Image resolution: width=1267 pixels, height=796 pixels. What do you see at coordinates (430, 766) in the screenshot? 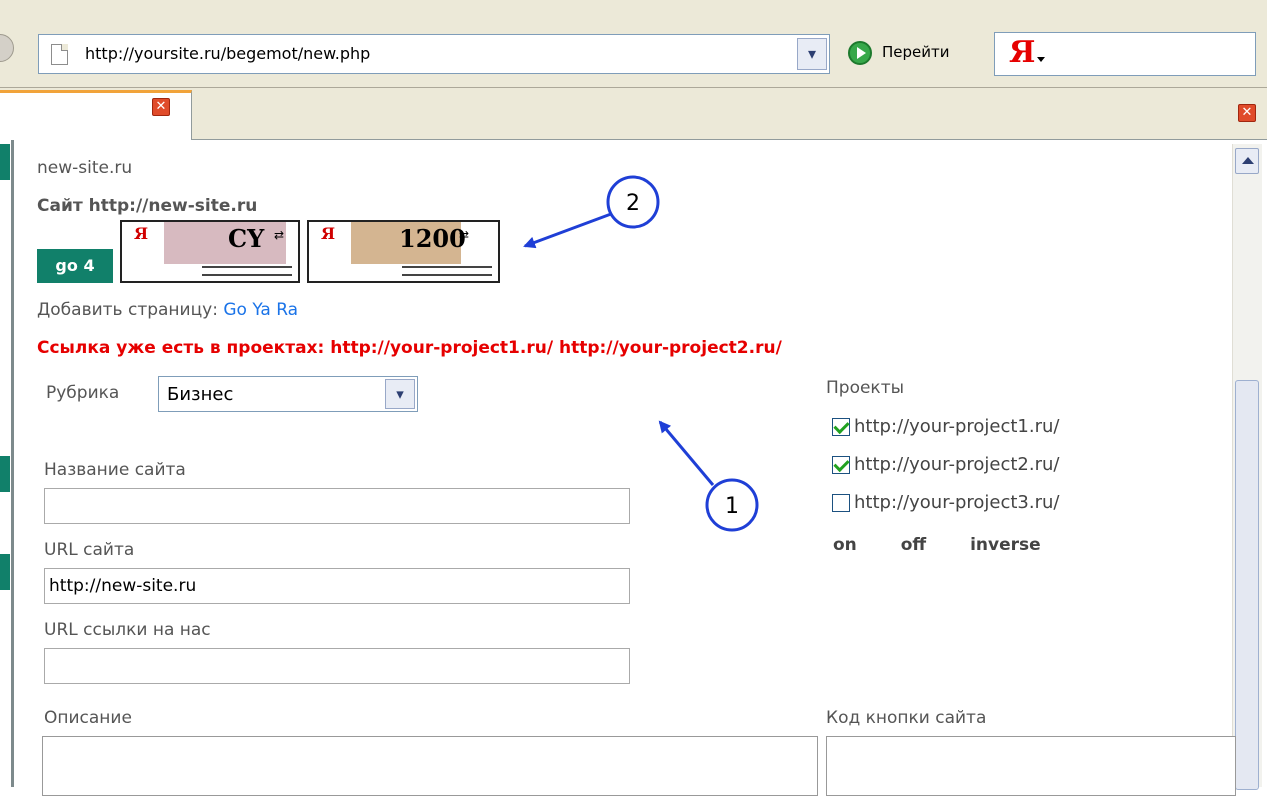
I see `description-textarea` at bounding box center [430, 766].